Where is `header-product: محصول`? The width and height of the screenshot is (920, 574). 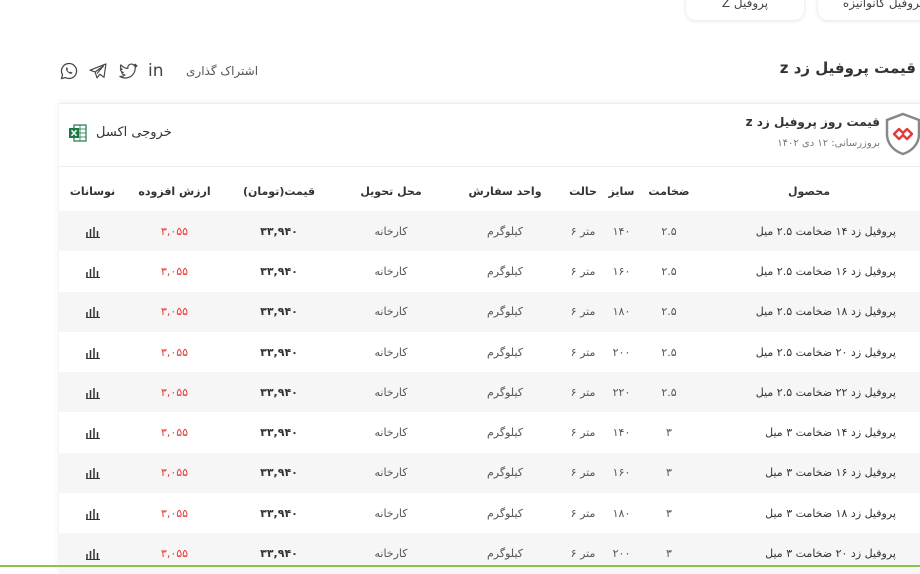 header-product: محصول is located at coordinates (809, 191).